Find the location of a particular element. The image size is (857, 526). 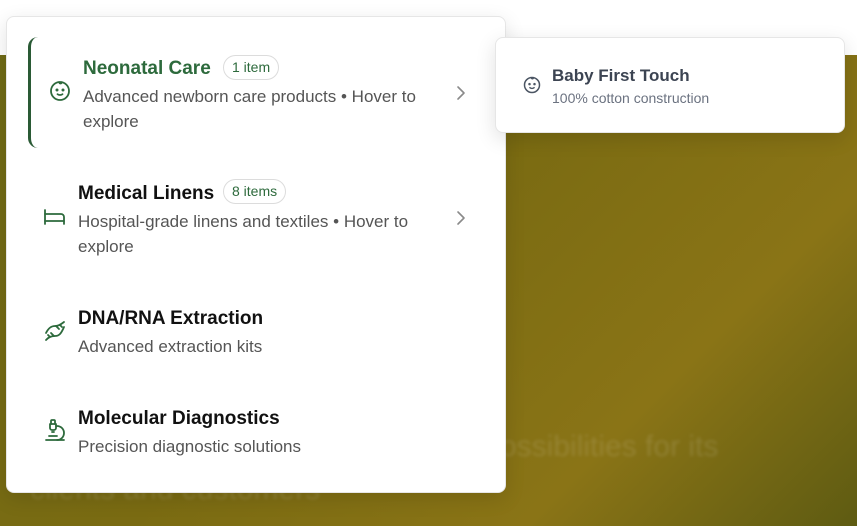

menu-item-title: Molecular Diagnostics is located at coordinates (179, 418).